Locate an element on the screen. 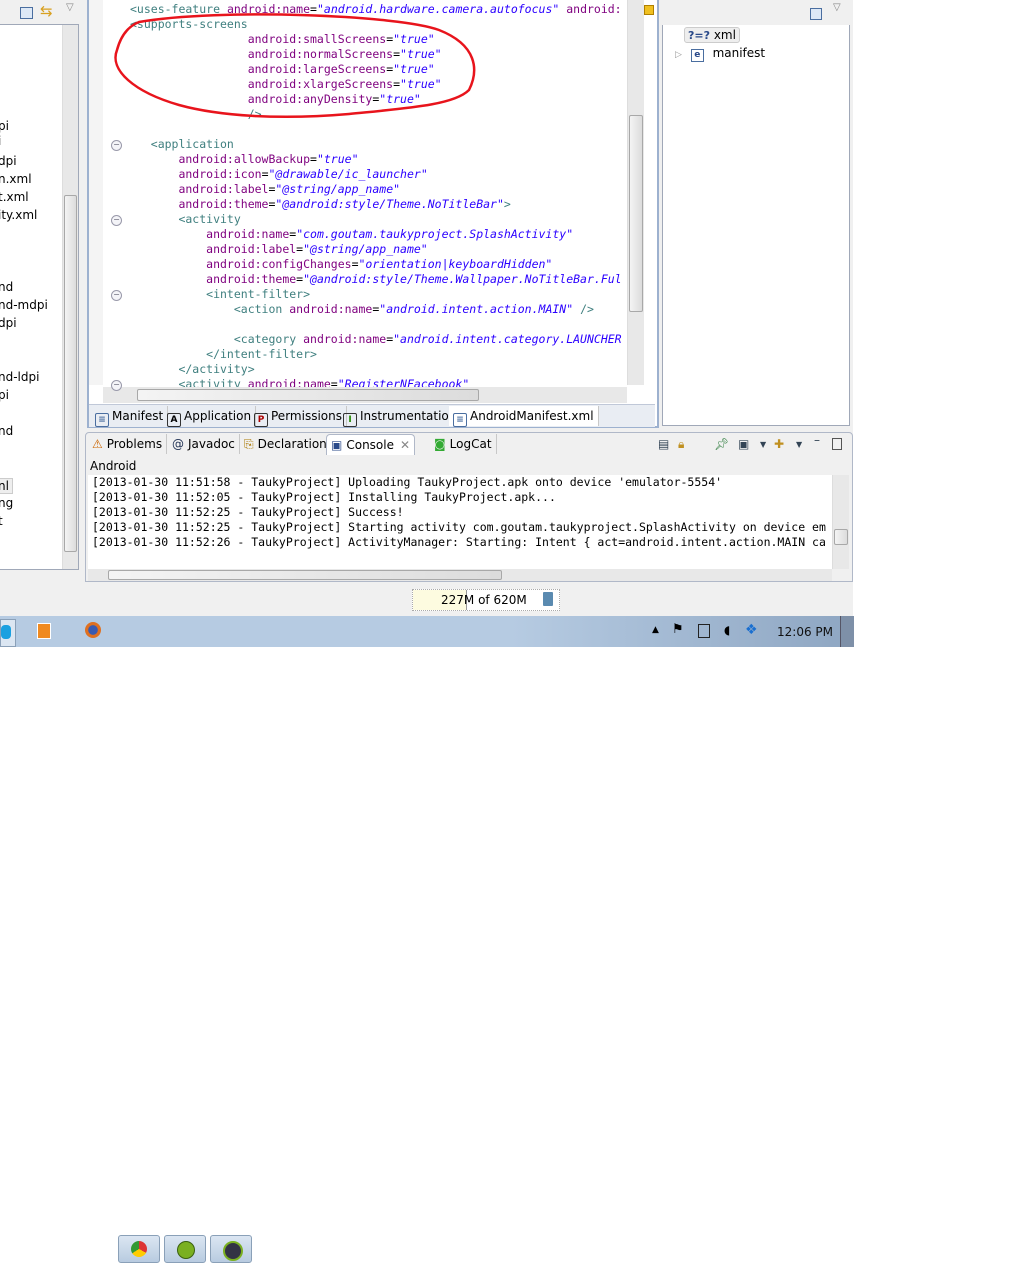 This screenshot has width=1024, height=1263. clock: 12:06 PM is located at coordinates (805, 632).